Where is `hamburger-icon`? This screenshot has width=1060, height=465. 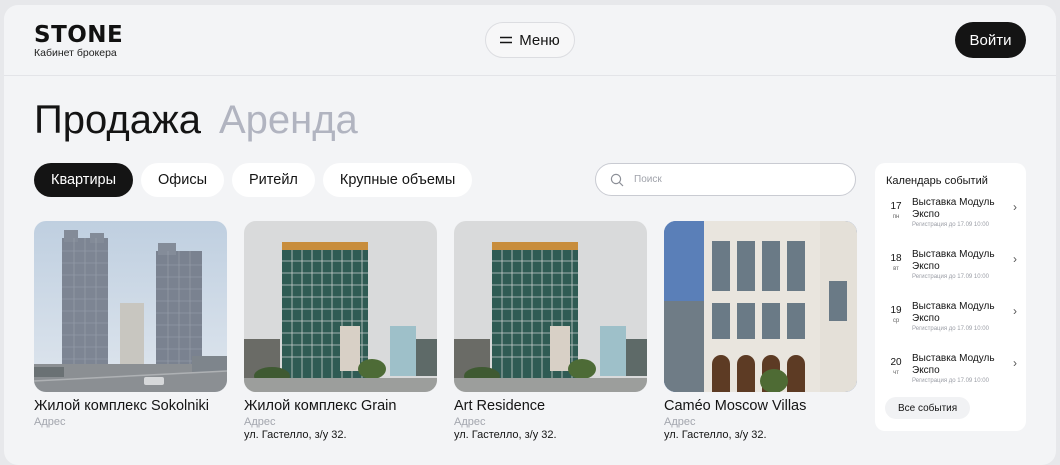 hamburger-icon is located at coordinates (506, 40).